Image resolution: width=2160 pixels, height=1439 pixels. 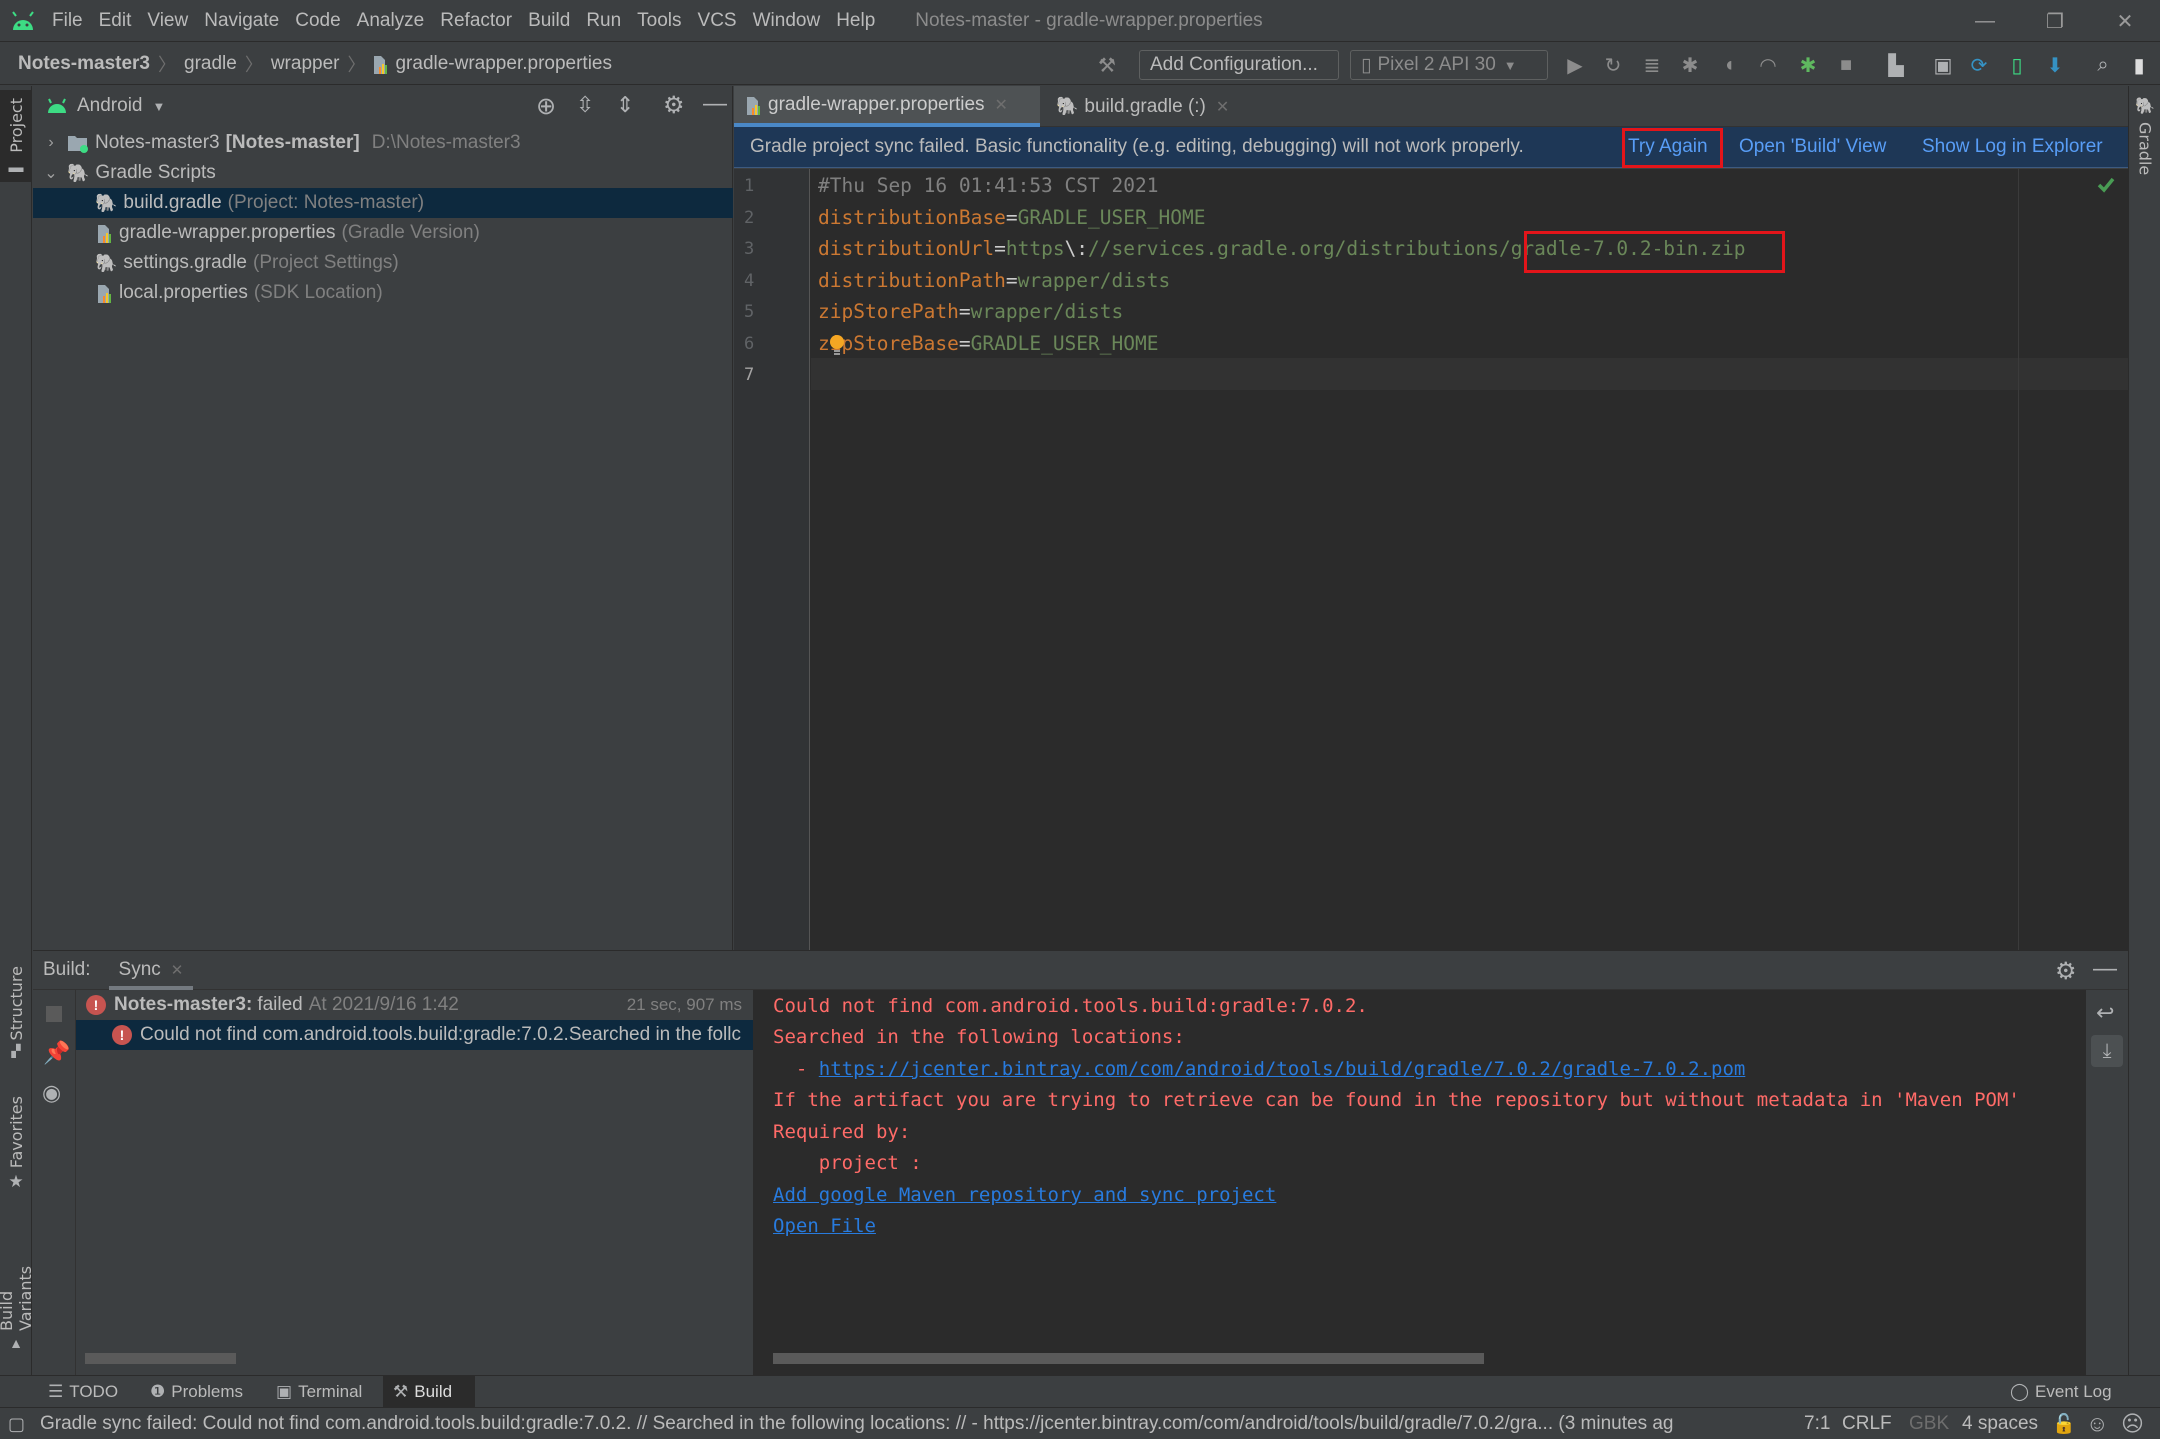 What do you see at coordinates (16, 1016) in the screenshot?
I see `tool-tab-structure: Structure ▞` at bounding box center [16, 1016].